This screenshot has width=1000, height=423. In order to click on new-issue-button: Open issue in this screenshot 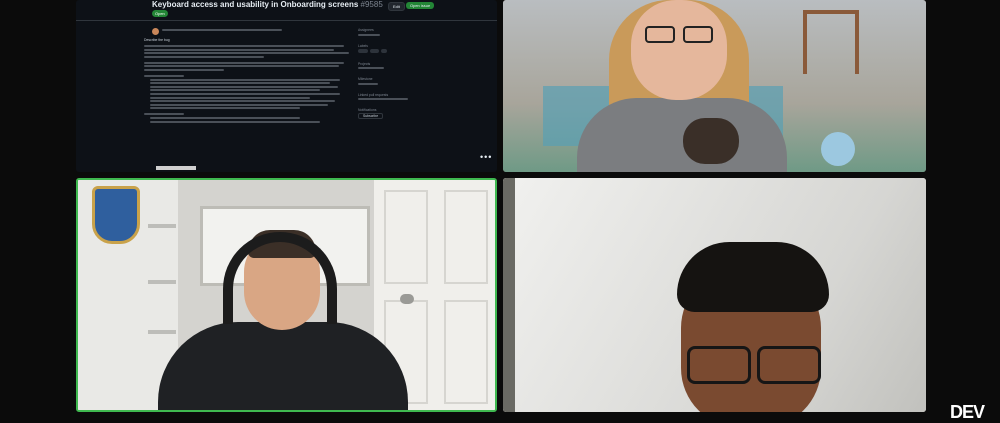, I will do `click(420, 5)`.